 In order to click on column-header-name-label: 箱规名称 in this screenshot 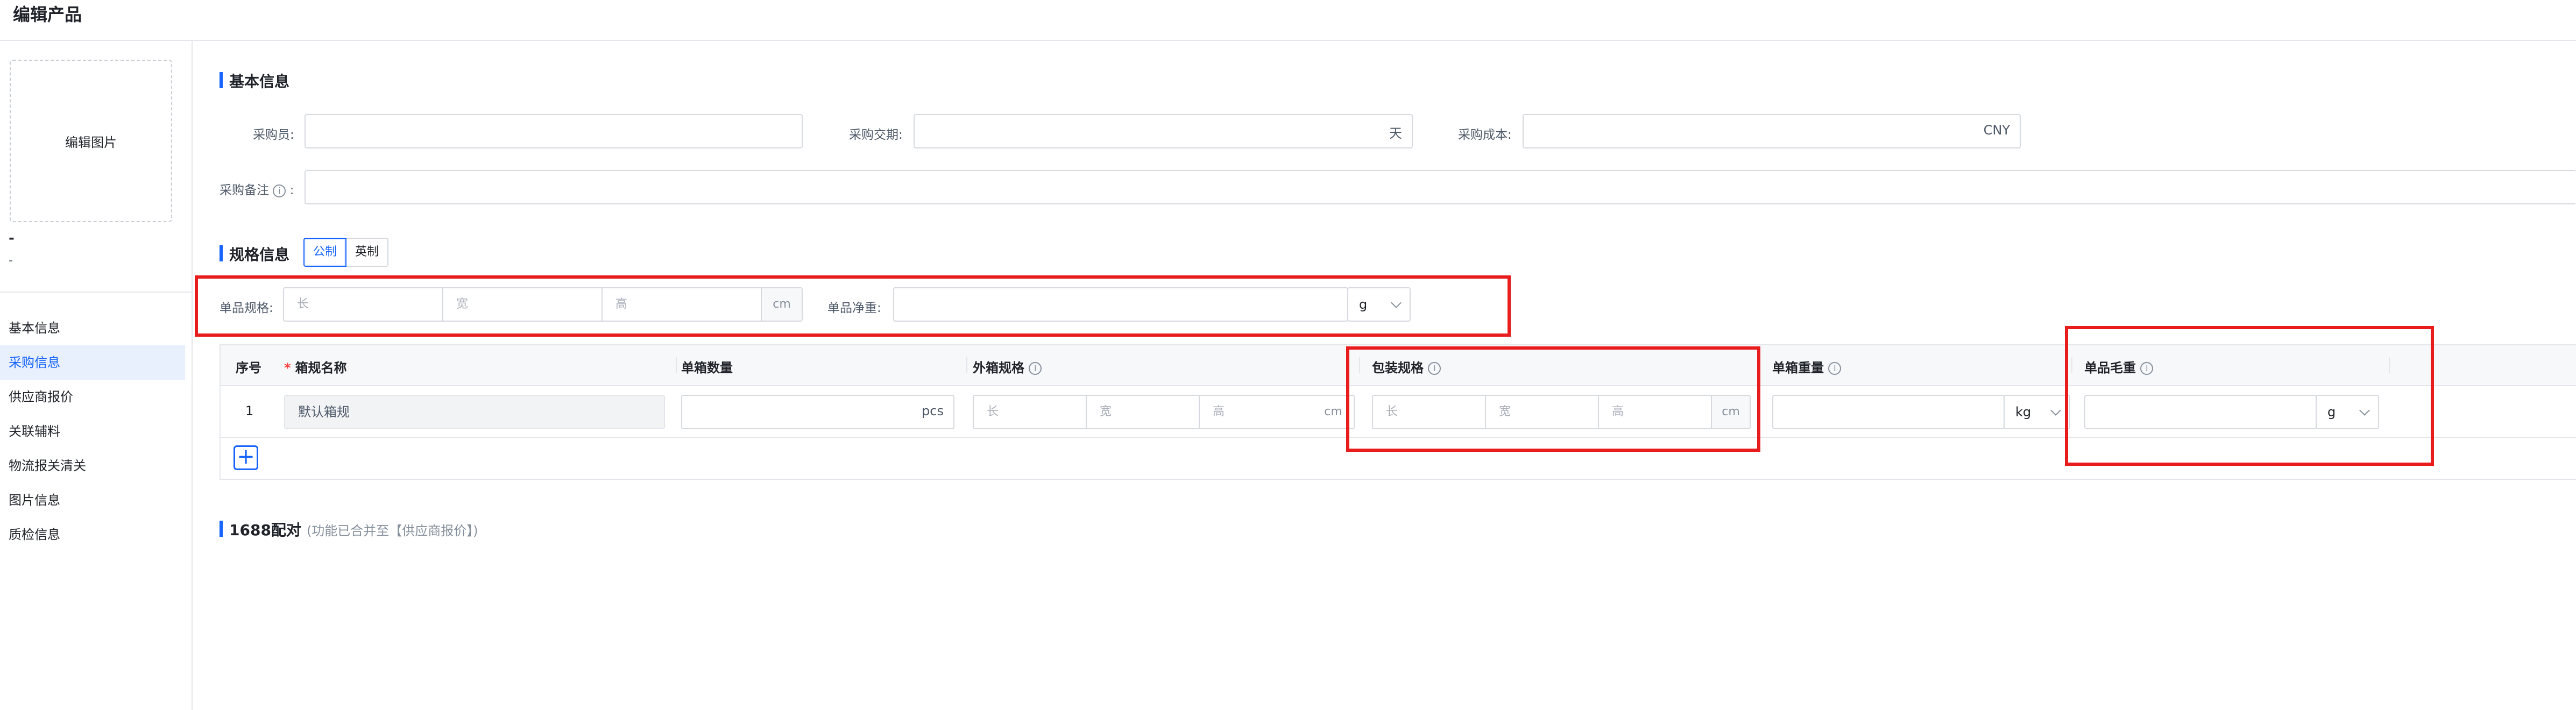, I will do `click(321, 367)`.